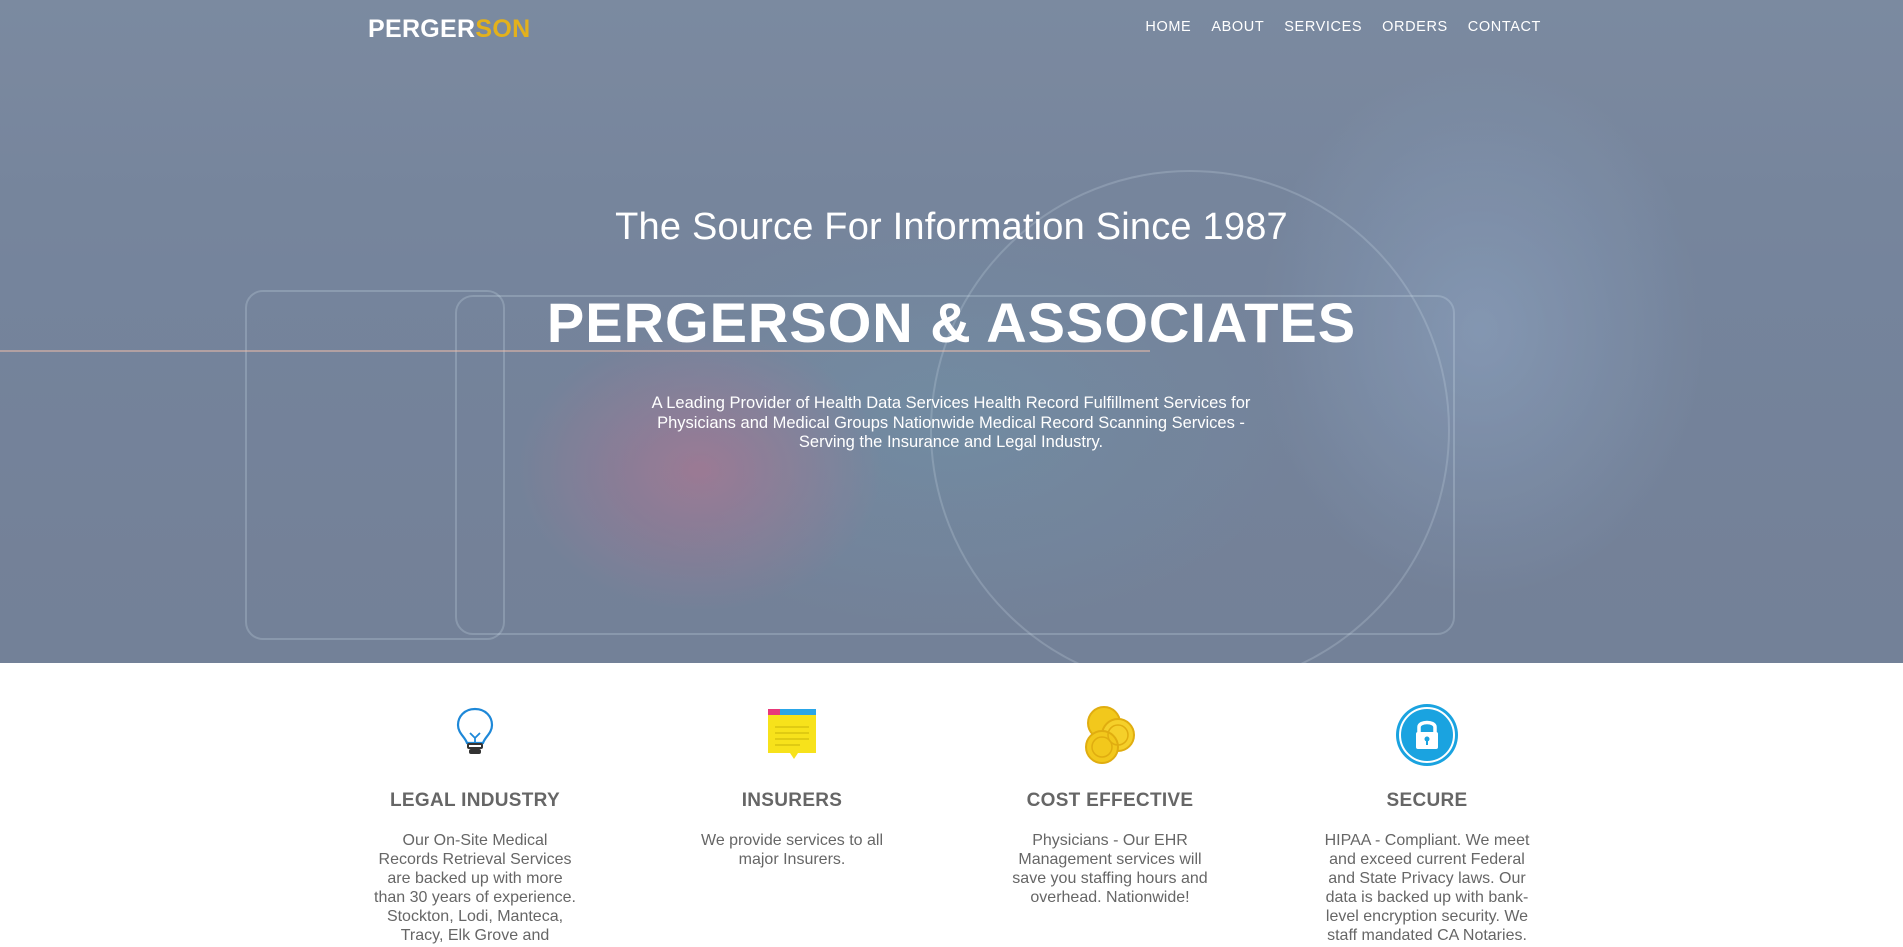  Describe the element at coordinates (503, 29) in the screenshot. I see `logo-text-accent: SON` at that location.